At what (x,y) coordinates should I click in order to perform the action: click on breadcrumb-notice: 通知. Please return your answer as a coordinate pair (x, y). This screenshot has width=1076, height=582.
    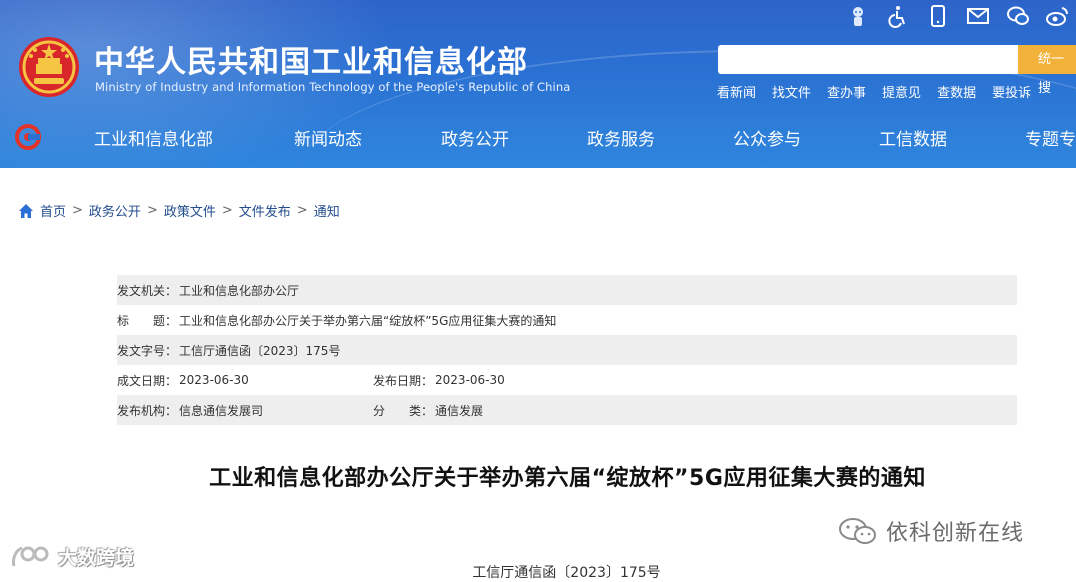
    Looking at the image, I should click on (327, 210).